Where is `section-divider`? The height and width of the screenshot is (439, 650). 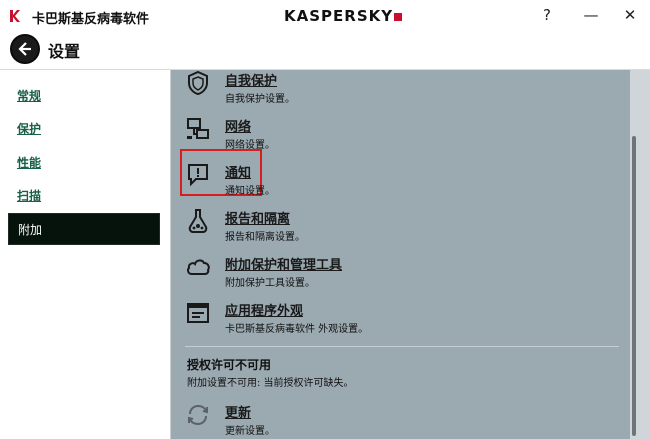 section-divider is located at coordinates (402, 346).